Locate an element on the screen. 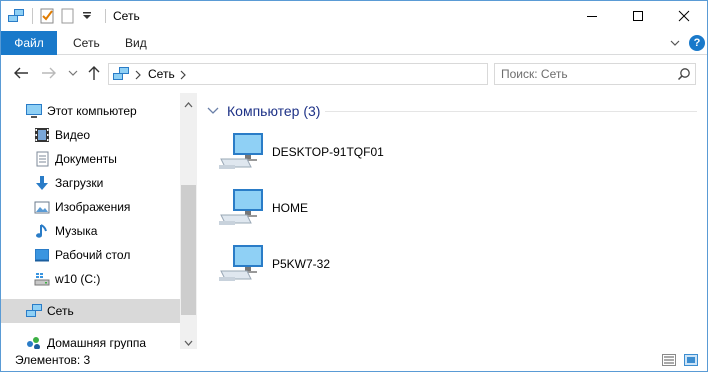 The image size is (708, 372). back-arrow-icon is located at coordinates (21, 73).